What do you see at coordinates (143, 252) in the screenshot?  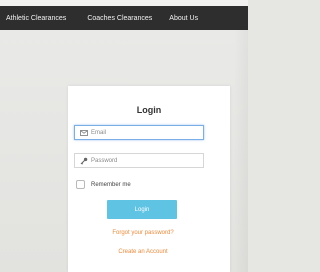 I see `create-account-link: Create an Account` at bounding box center [143, 252].